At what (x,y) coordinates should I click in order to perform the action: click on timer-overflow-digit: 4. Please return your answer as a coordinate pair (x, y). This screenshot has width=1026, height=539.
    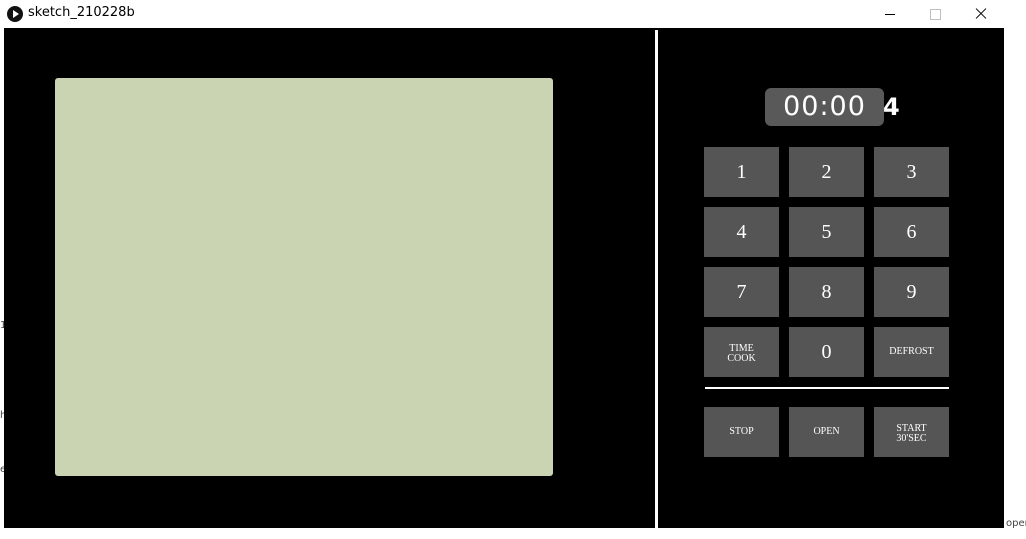
    Looking at the image, I should click on (891, 107).